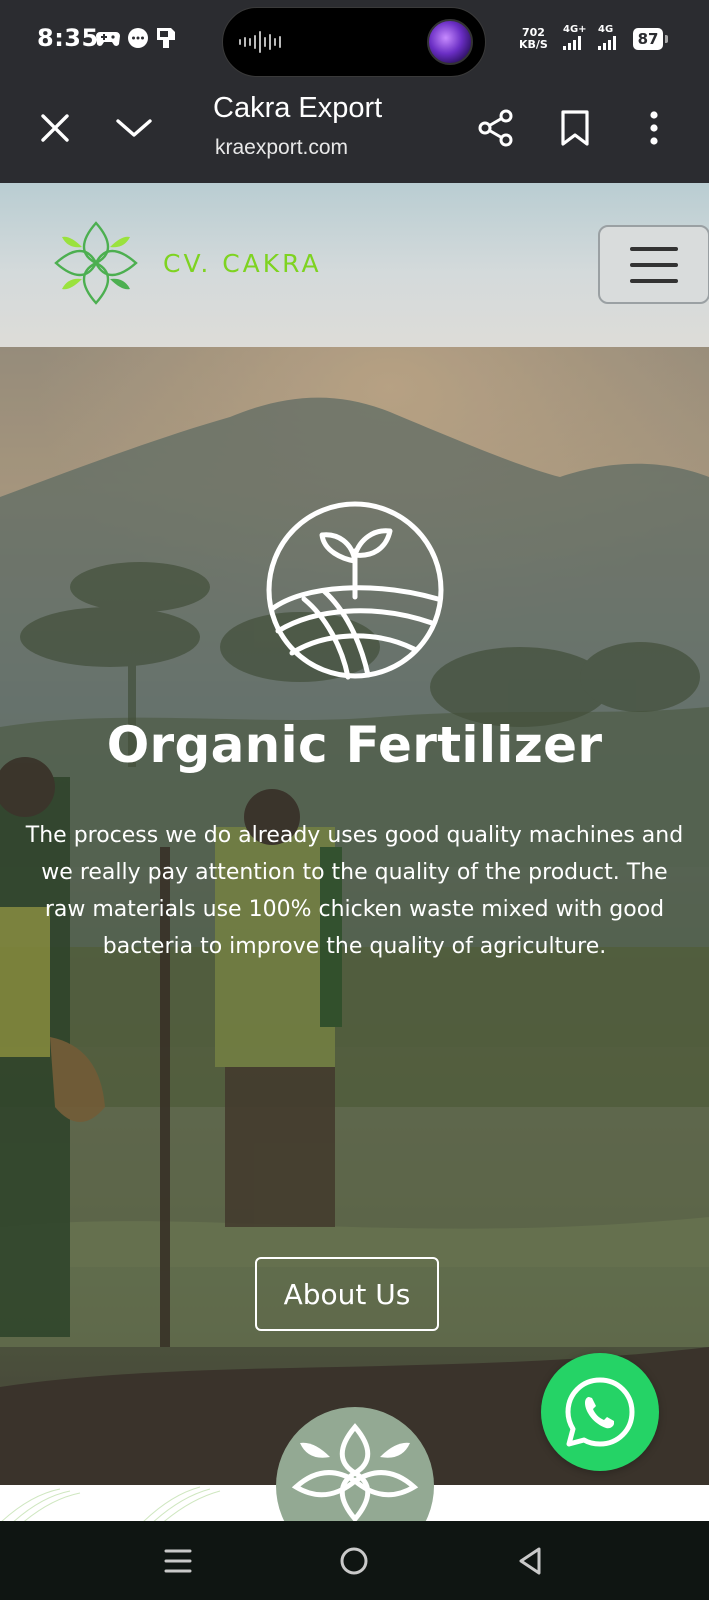 The image size is (709, 1600). I want to click on share-icon, so click(495, 128).